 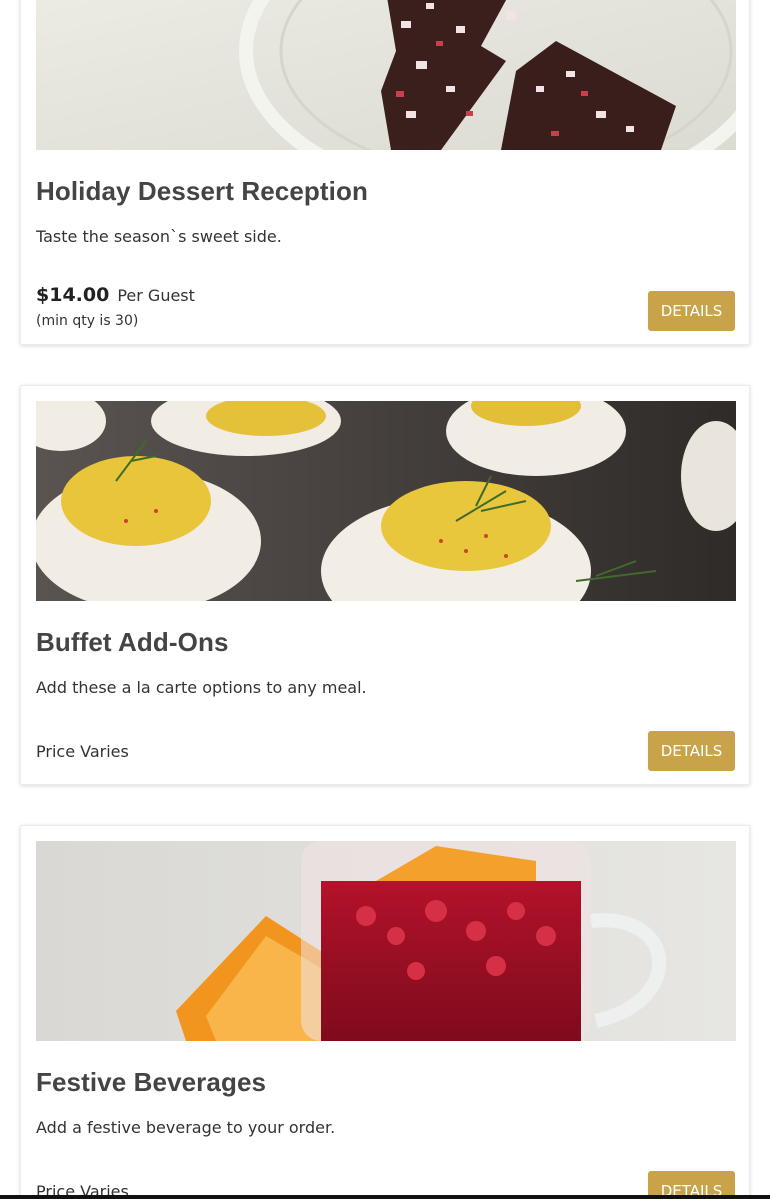 I want to click on card-description: Taste the season`s sweet side., so click(x=159, y=236).